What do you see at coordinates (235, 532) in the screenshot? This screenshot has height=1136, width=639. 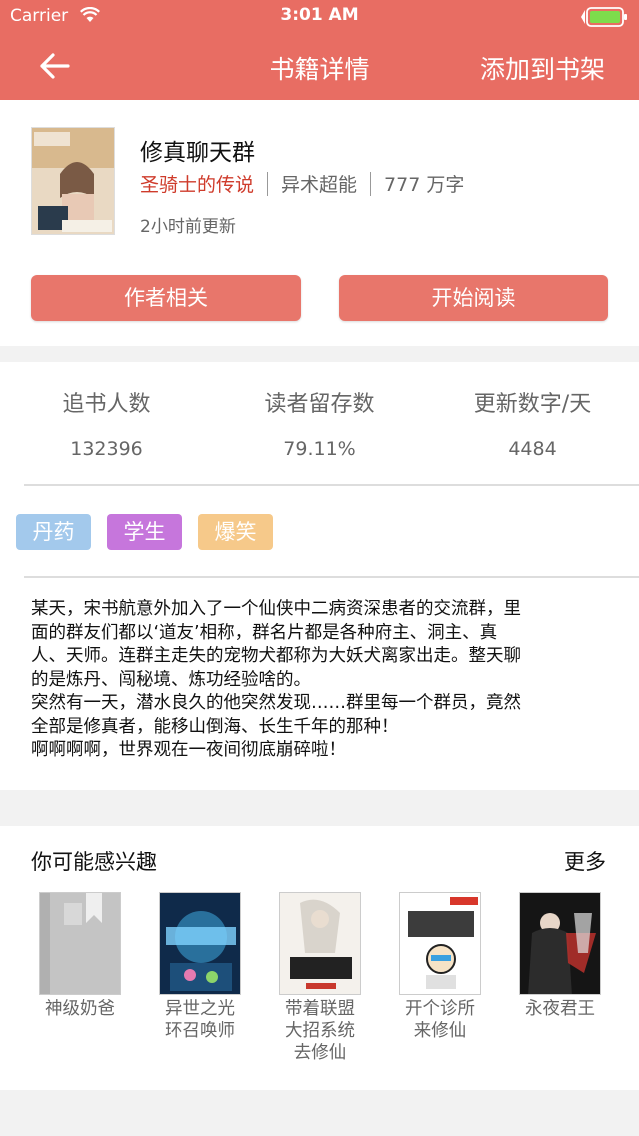 I see `tag-funny: 爆笑` at bounding box center [235, 532].